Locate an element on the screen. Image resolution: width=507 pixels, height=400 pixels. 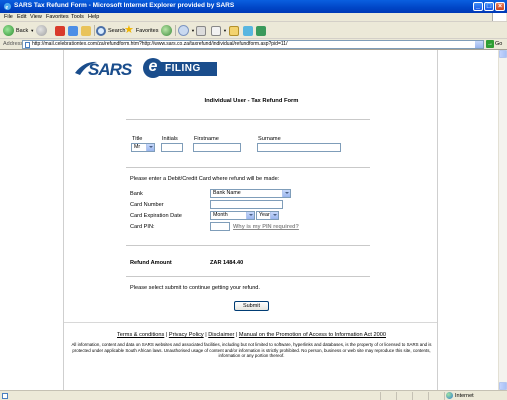
go-label: Go is located at coordinates (499, 44).